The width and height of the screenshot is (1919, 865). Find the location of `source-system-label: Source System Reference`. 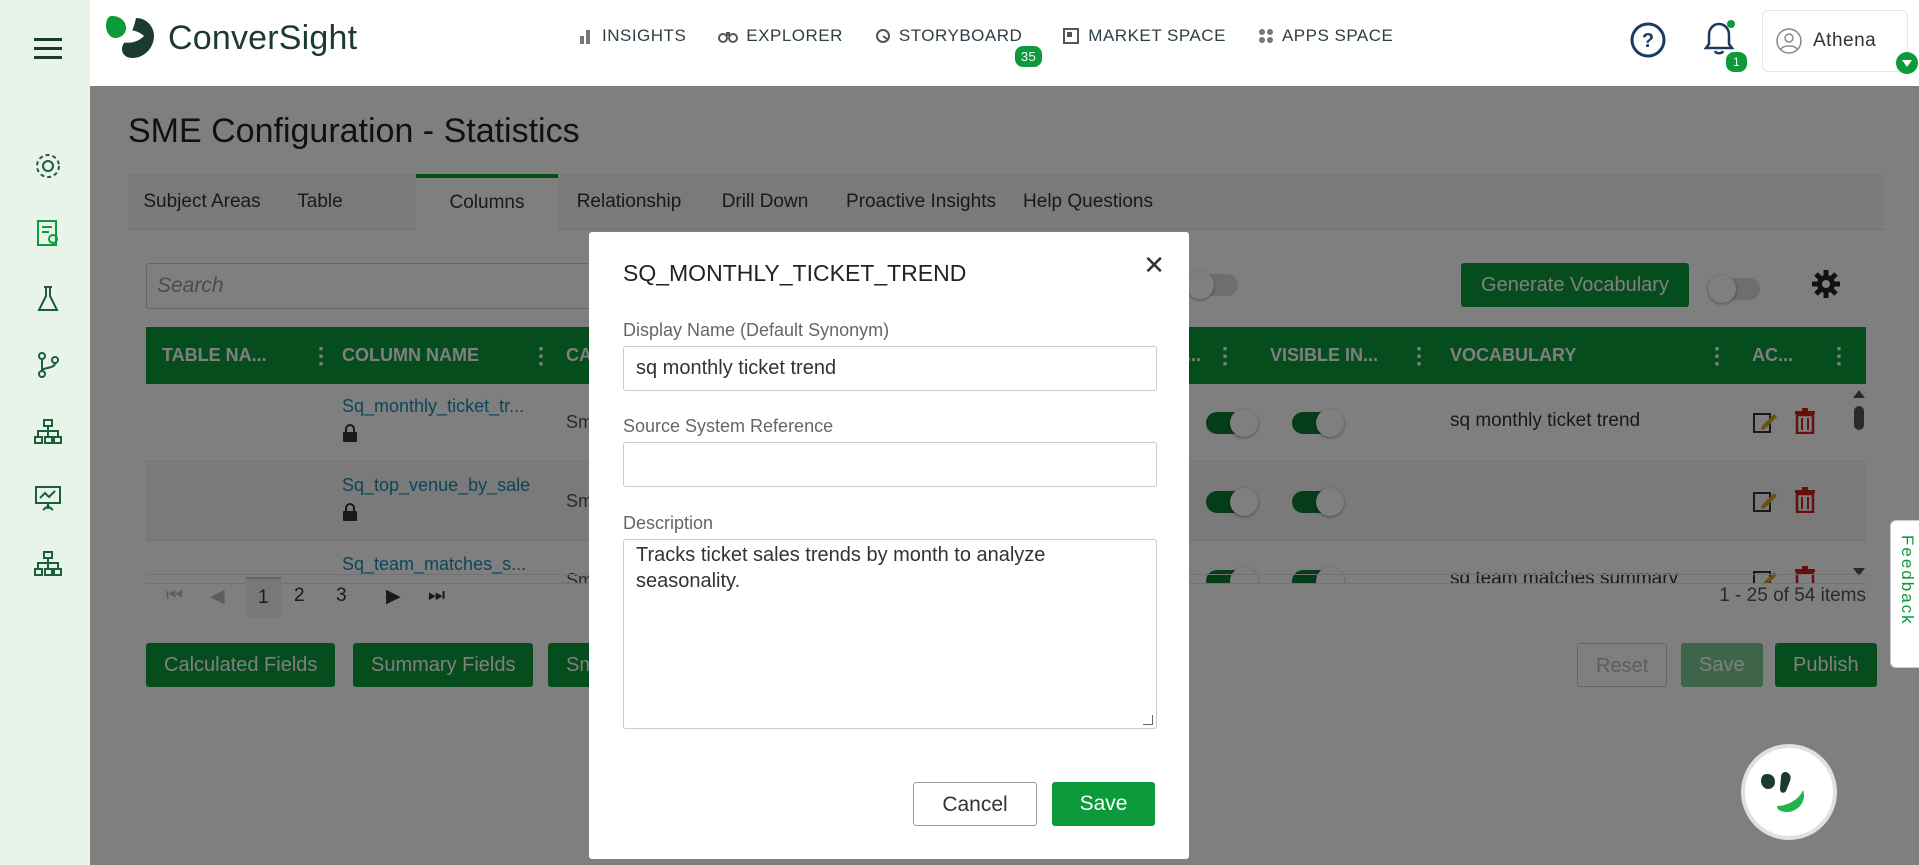

source-system-label: Source System Reference is located at coordinates (728, 426).